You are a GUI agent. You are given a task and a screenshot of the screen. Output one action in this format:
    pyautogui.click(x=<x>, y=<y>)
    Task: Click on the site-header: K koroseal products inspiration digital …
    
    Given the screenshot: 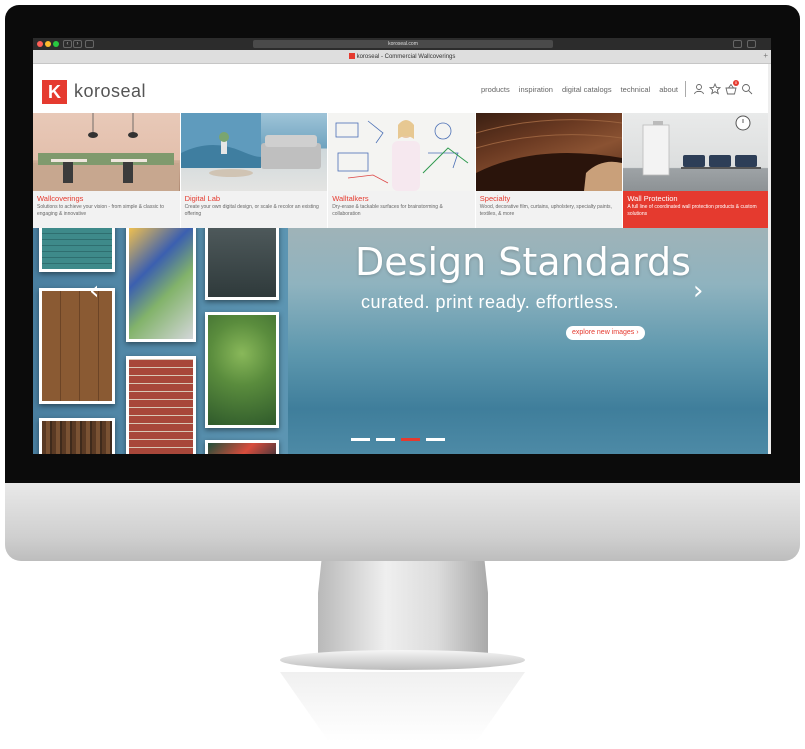 What is the action you would take?
    pyautogui.click(x=402, y=88)
    